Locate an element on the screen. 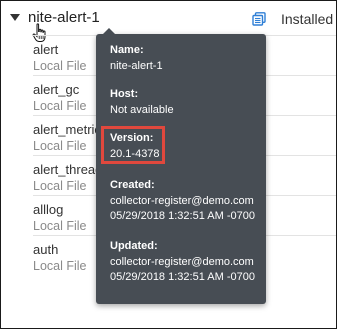  updated-at: 05/29/2018 1:32:51 AM -0700 is located at coordinates (182, 277).